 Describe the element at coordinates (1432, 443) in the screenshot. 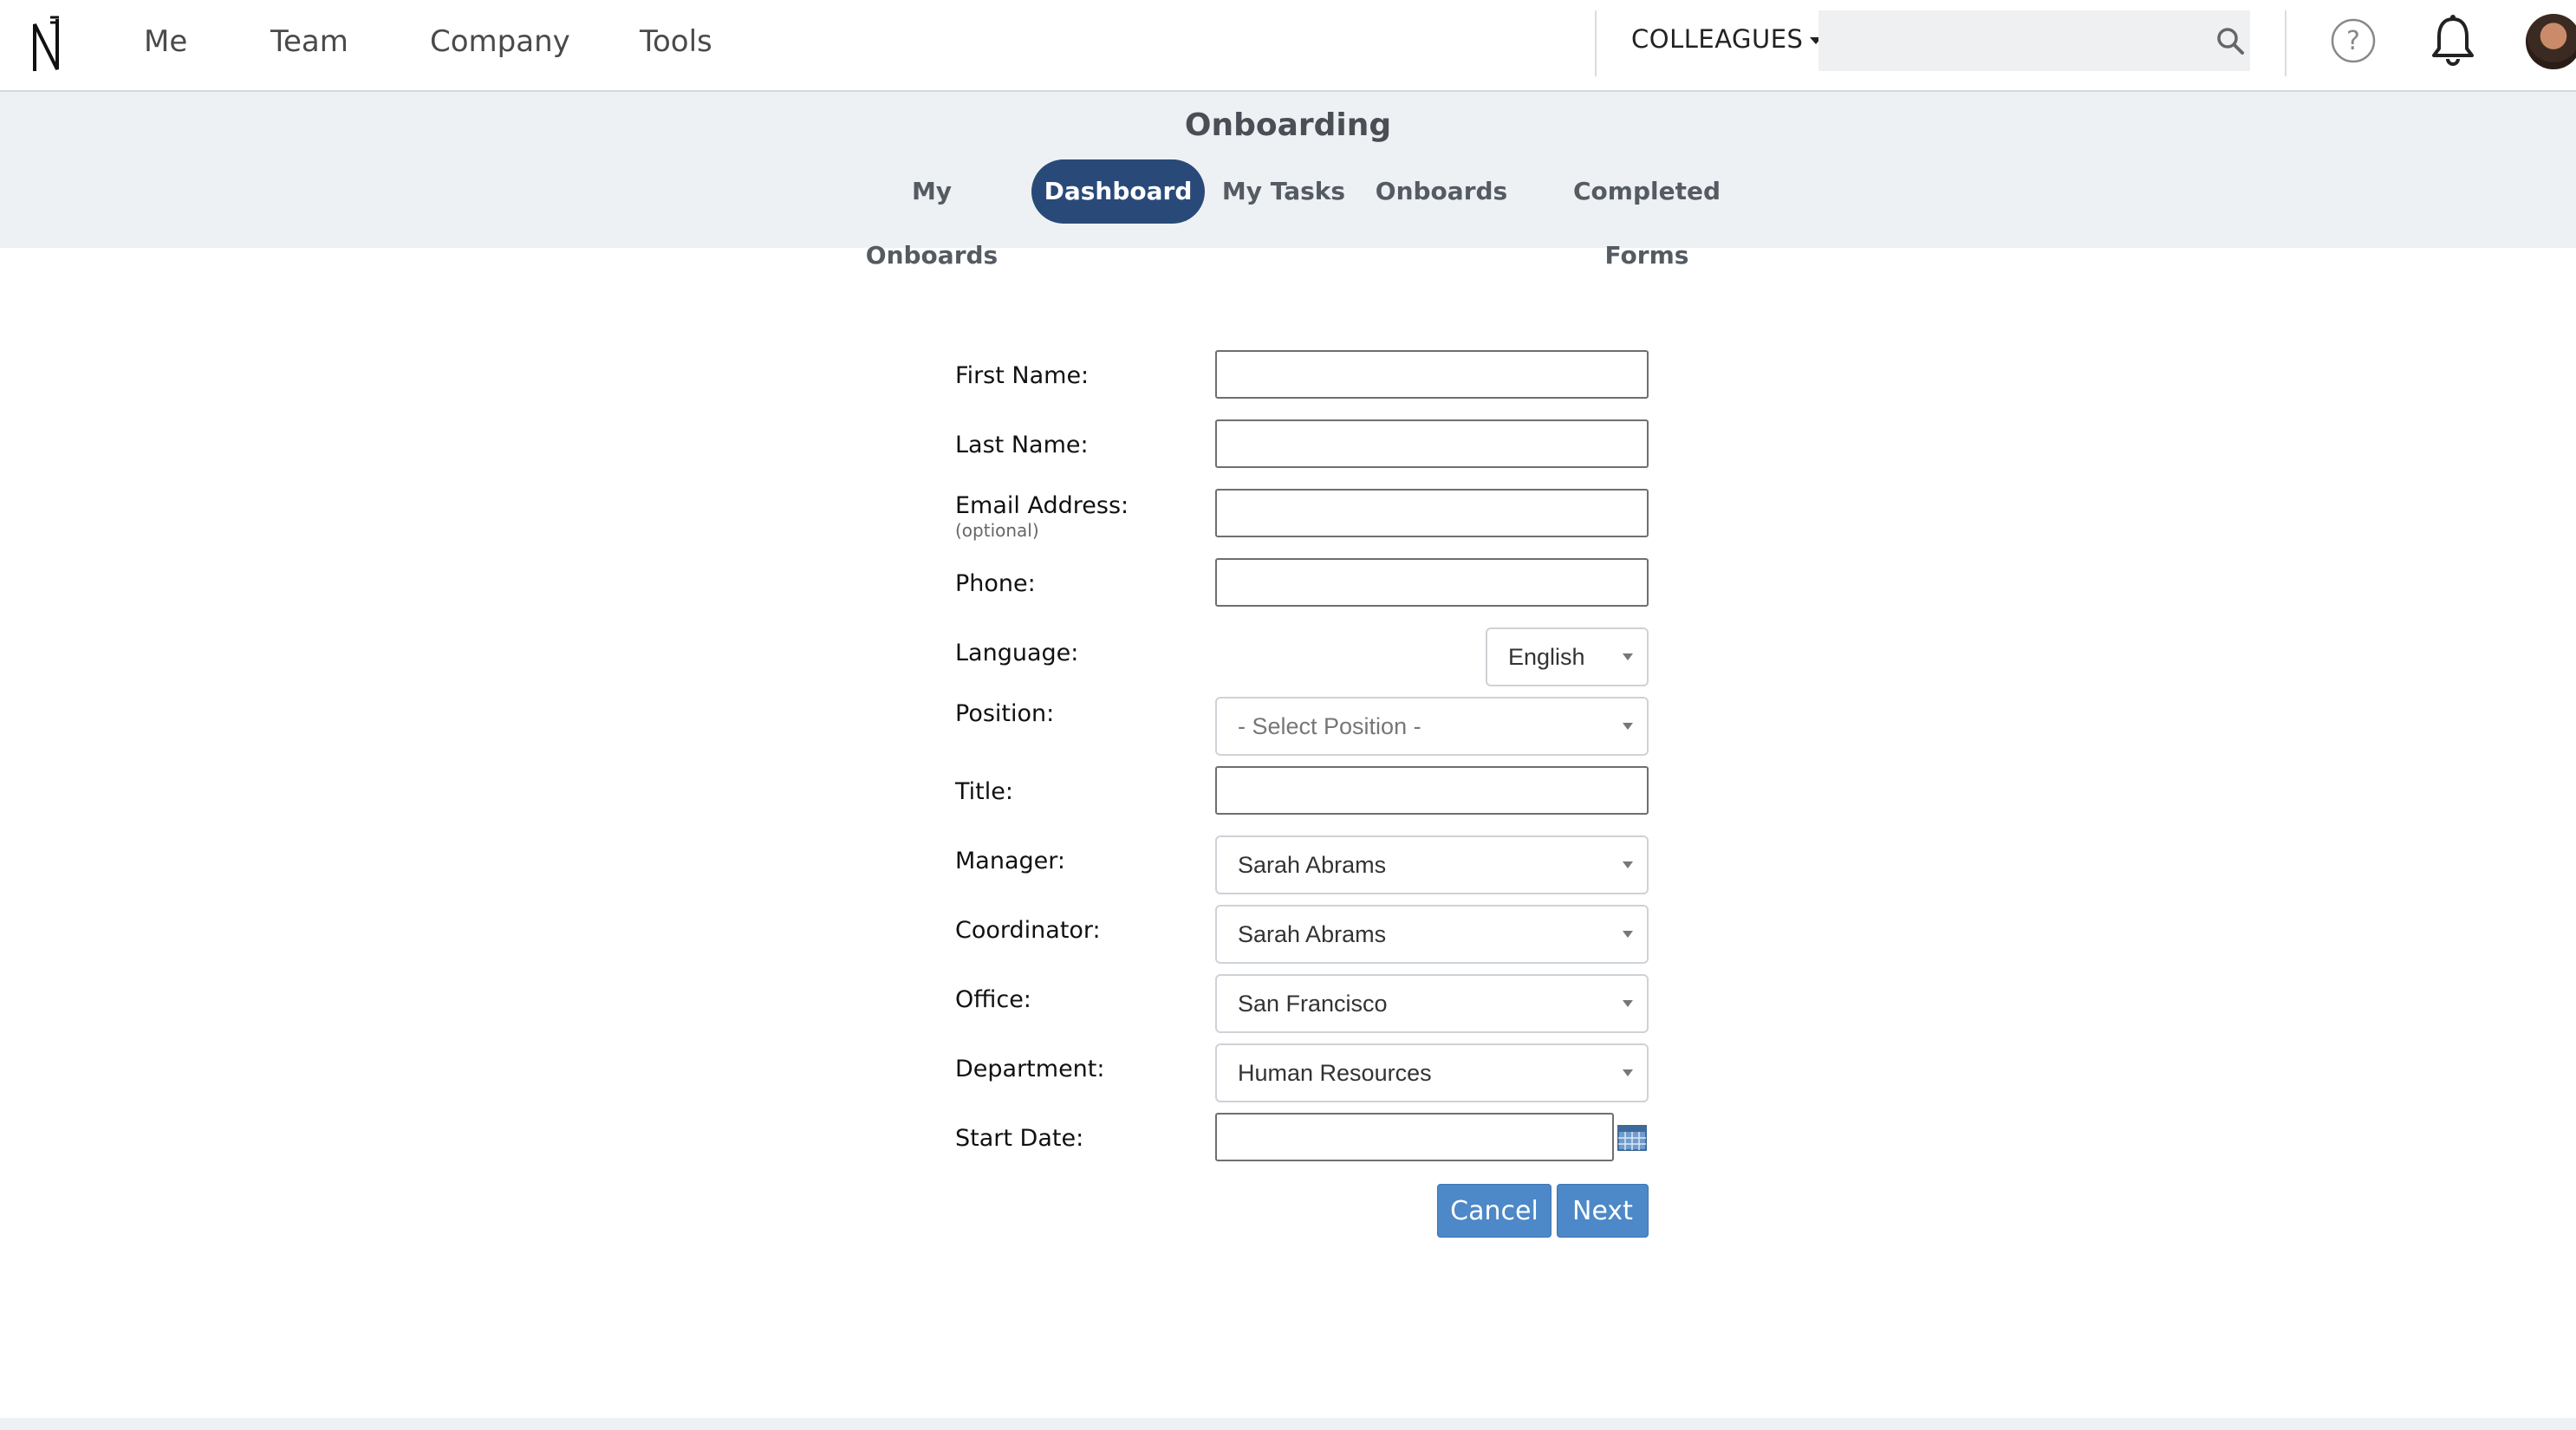

I see `last-name-field` at that location.